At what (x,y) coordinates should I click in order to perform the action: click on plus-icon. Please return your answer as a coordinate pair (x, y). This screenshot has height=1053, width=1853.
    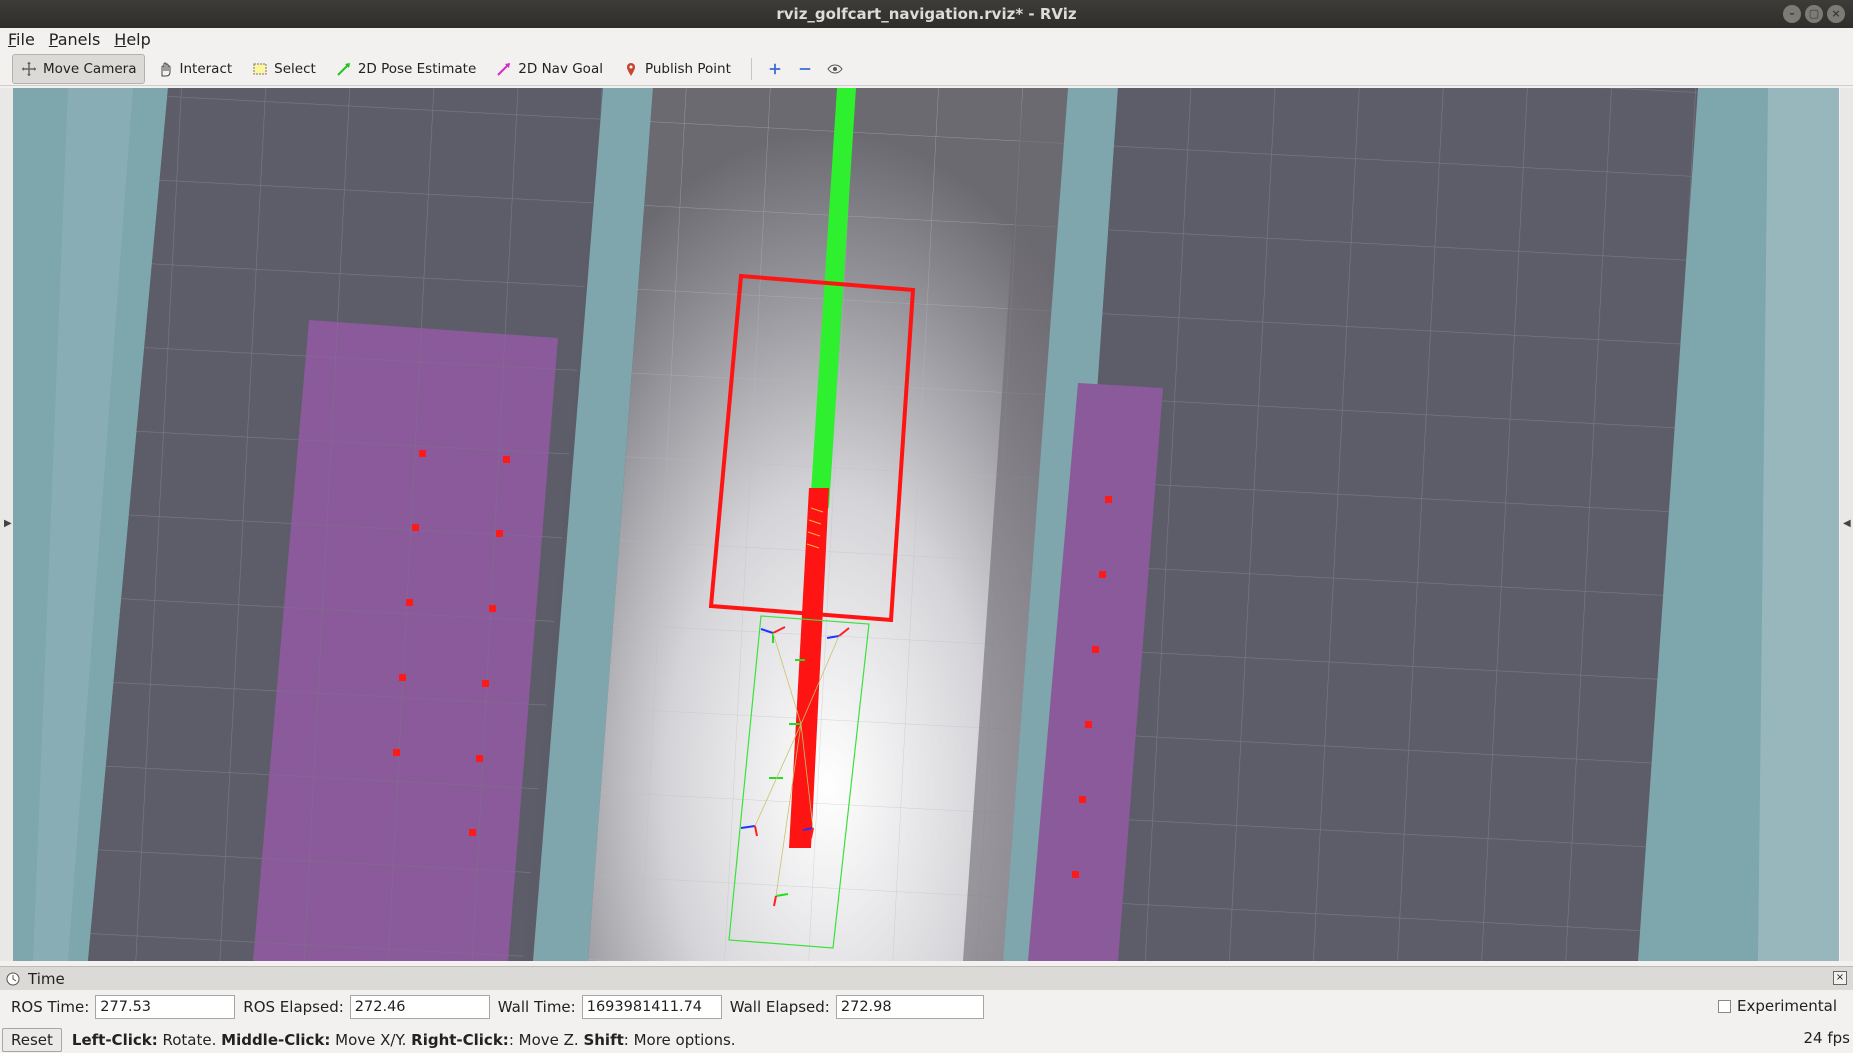
    Looking at the image, I should click on (775, 68).